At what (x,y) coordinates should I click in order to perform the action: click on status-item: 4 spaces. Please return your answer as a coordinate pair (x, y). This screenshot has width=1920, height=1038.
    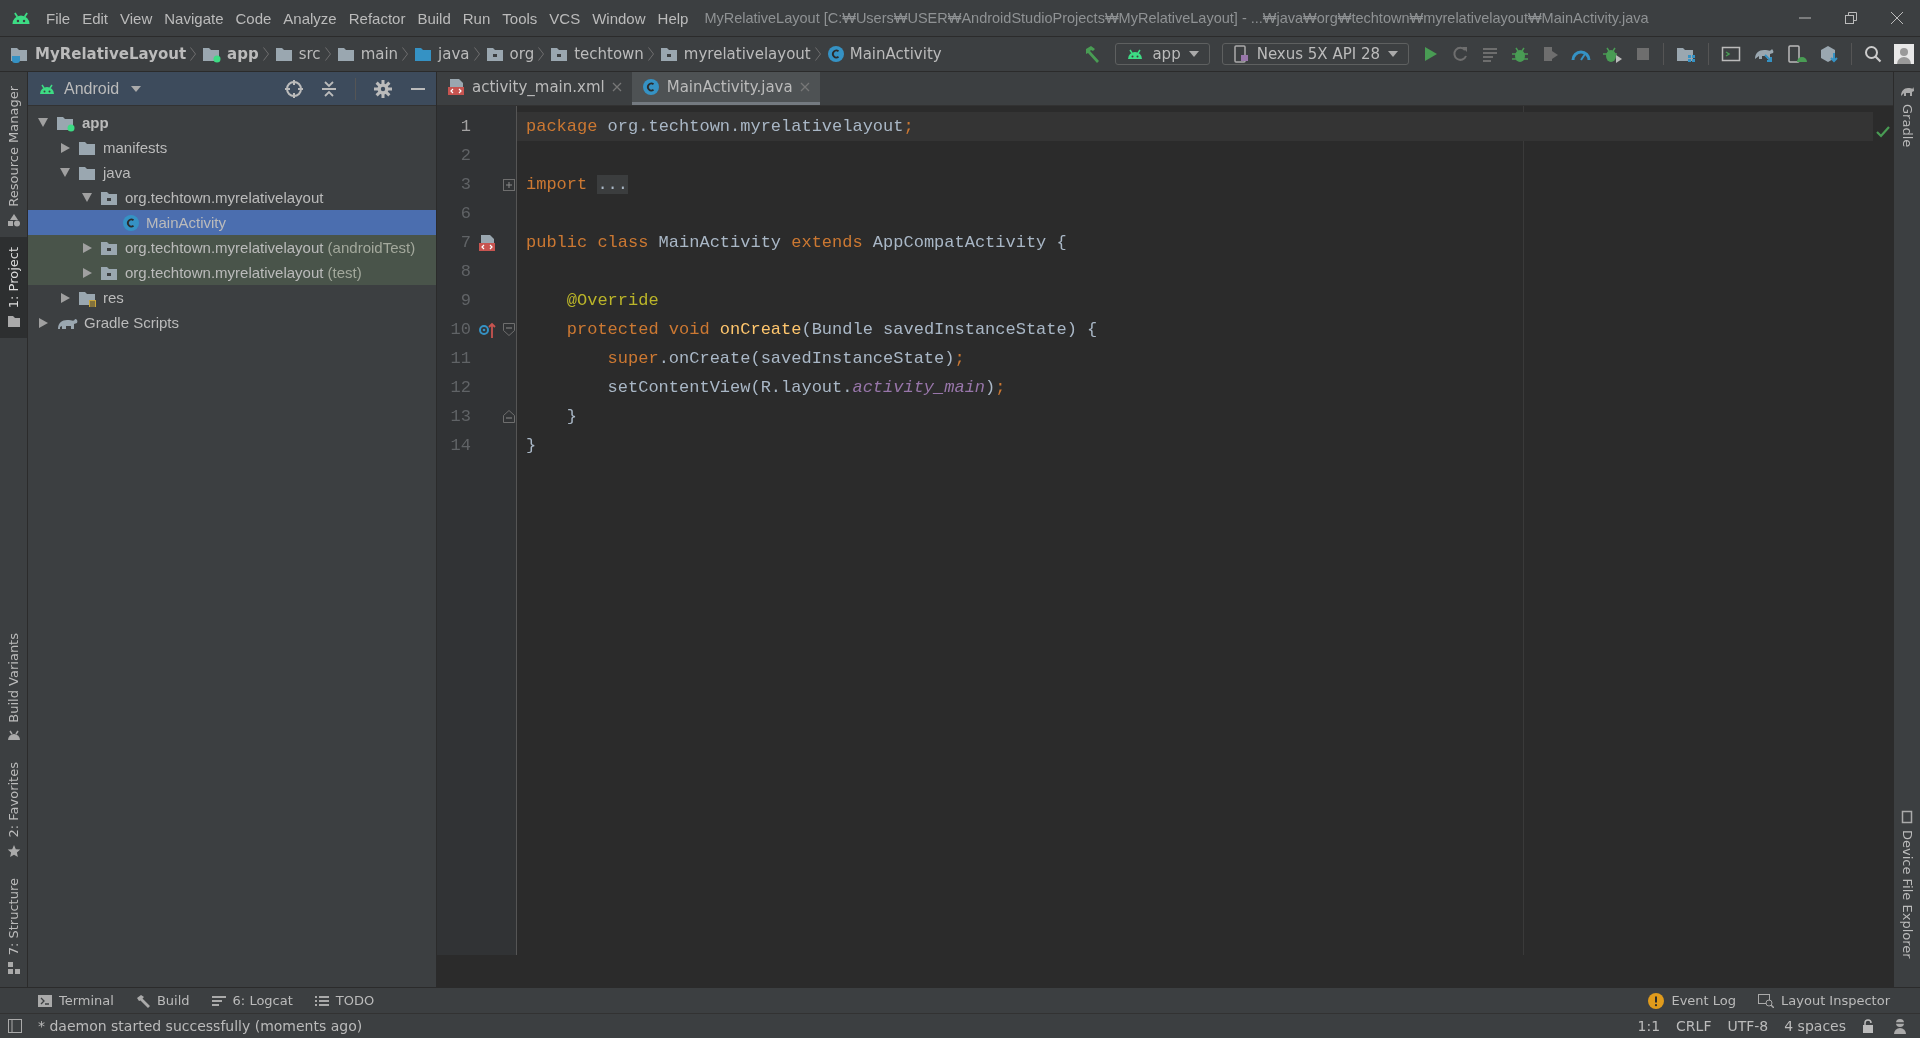
    Looking at the image, I should click on (1815, 1026).